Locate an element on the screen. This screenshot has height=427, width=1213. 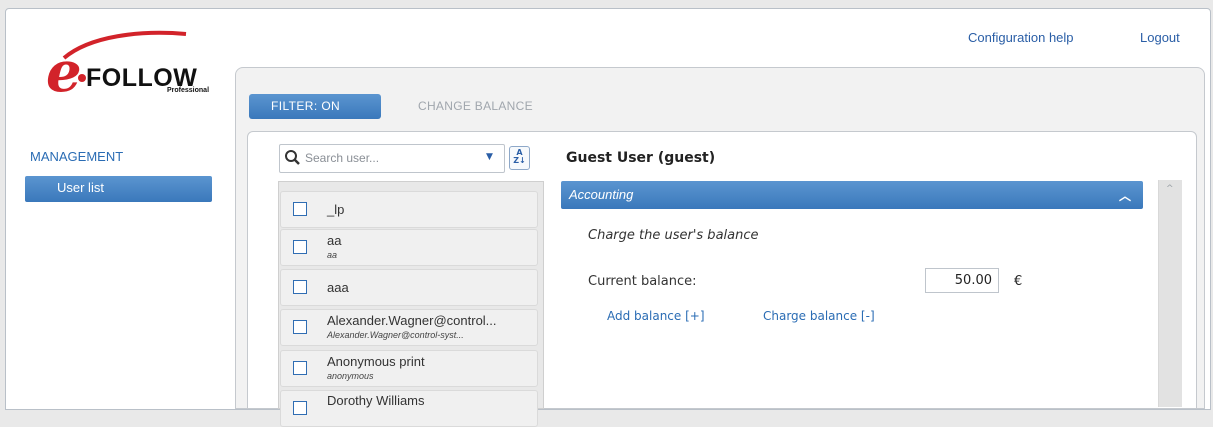
change-balance-tab: CHANGE BALANCE is located at coordinates (475, 106).